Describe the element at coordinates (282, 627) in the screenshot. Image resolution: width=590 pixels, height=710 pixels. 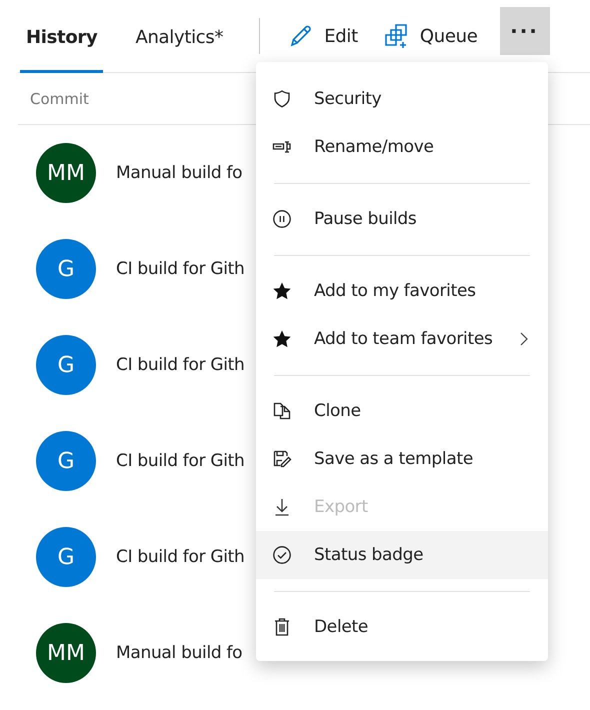
I see `trash-icon` at that location.